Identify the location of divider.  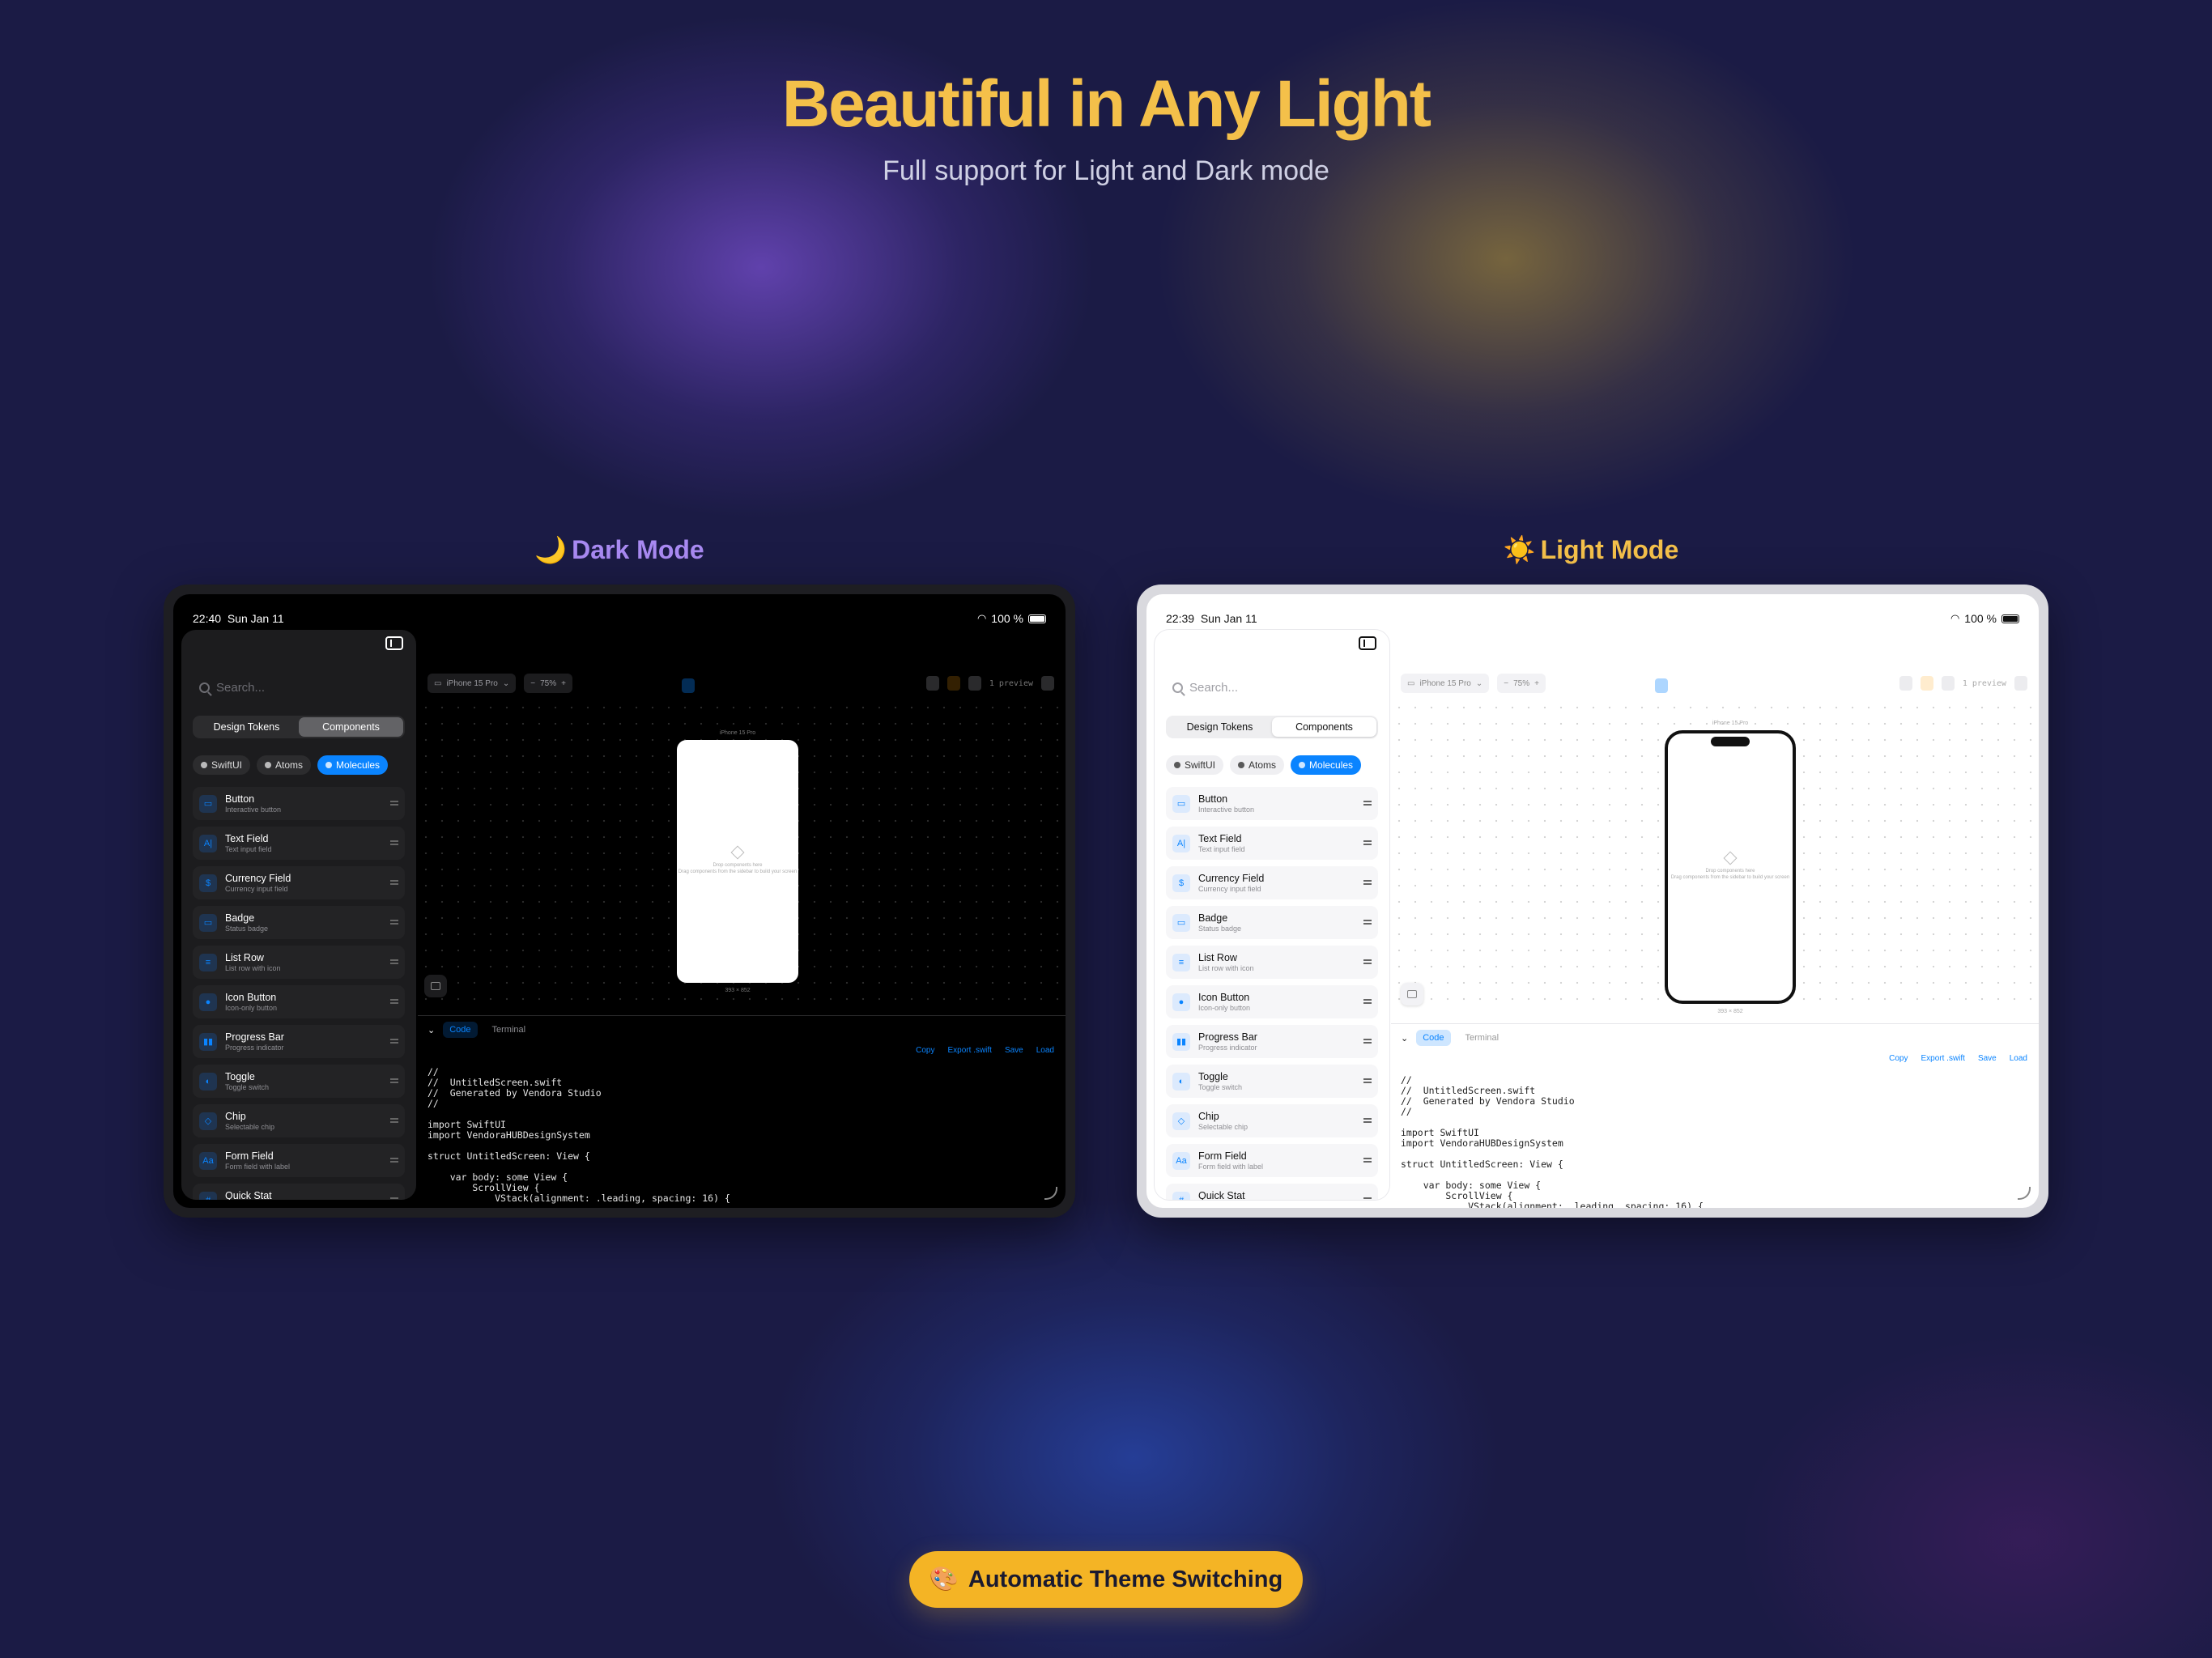
(1715, 1023).